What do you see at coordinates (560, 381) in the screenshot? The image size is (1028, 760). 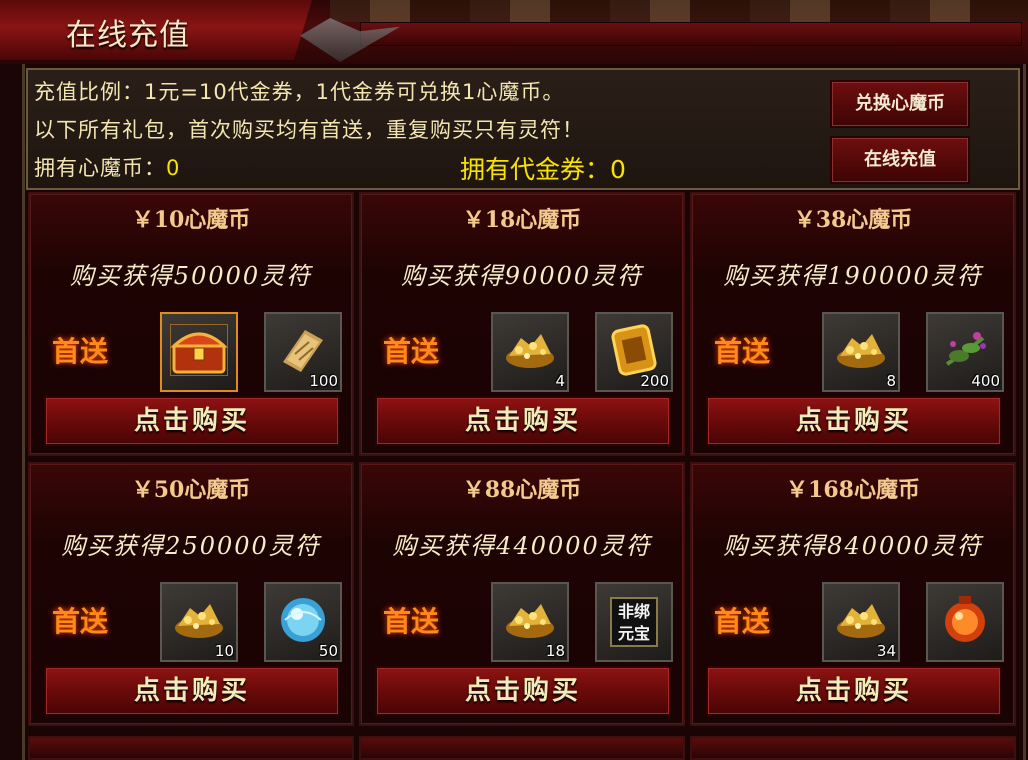 I see `item-count: 4` at bounding box center [560, 381].